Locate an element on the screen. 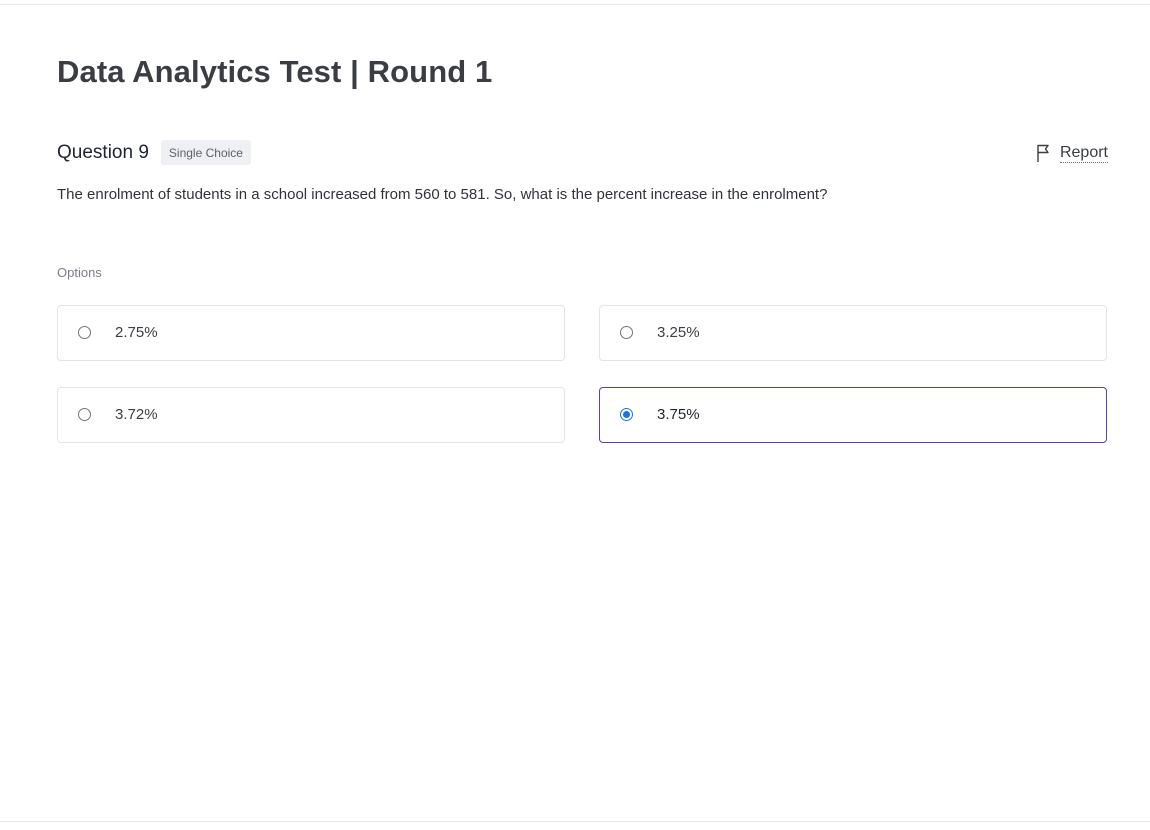  report-button: Report is located at coordinates (1072, 153).